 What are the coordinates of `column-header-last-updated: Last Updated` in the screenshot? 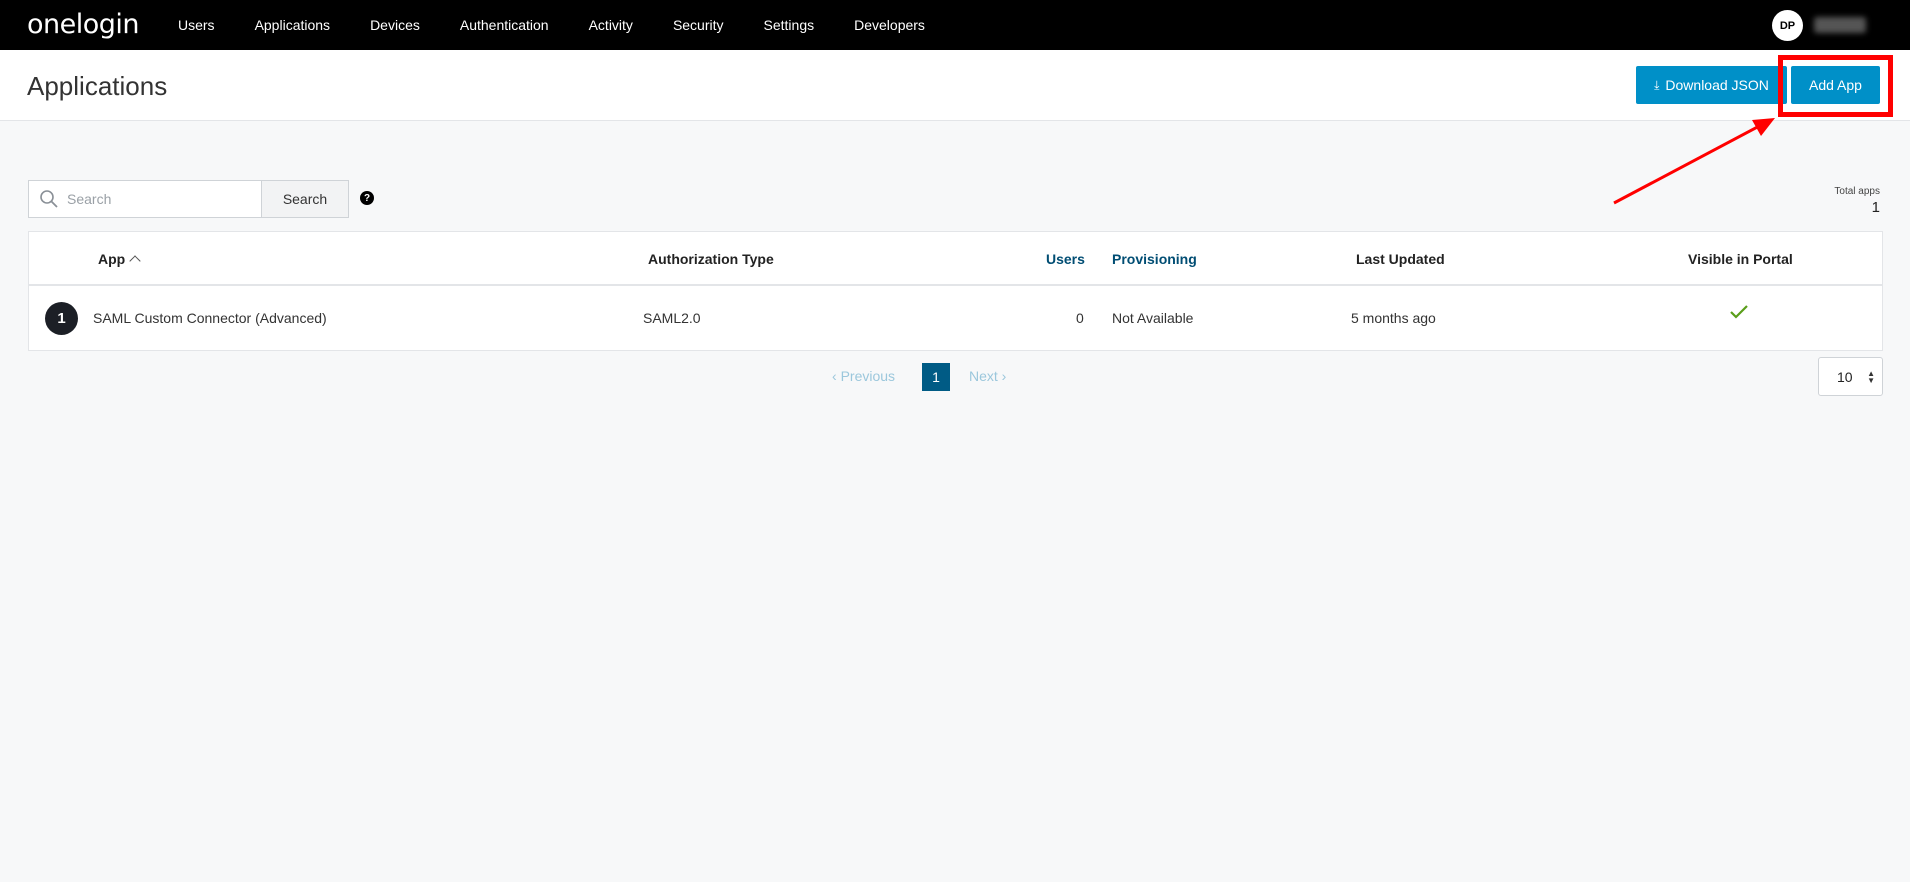 It's located at (1400, 259).